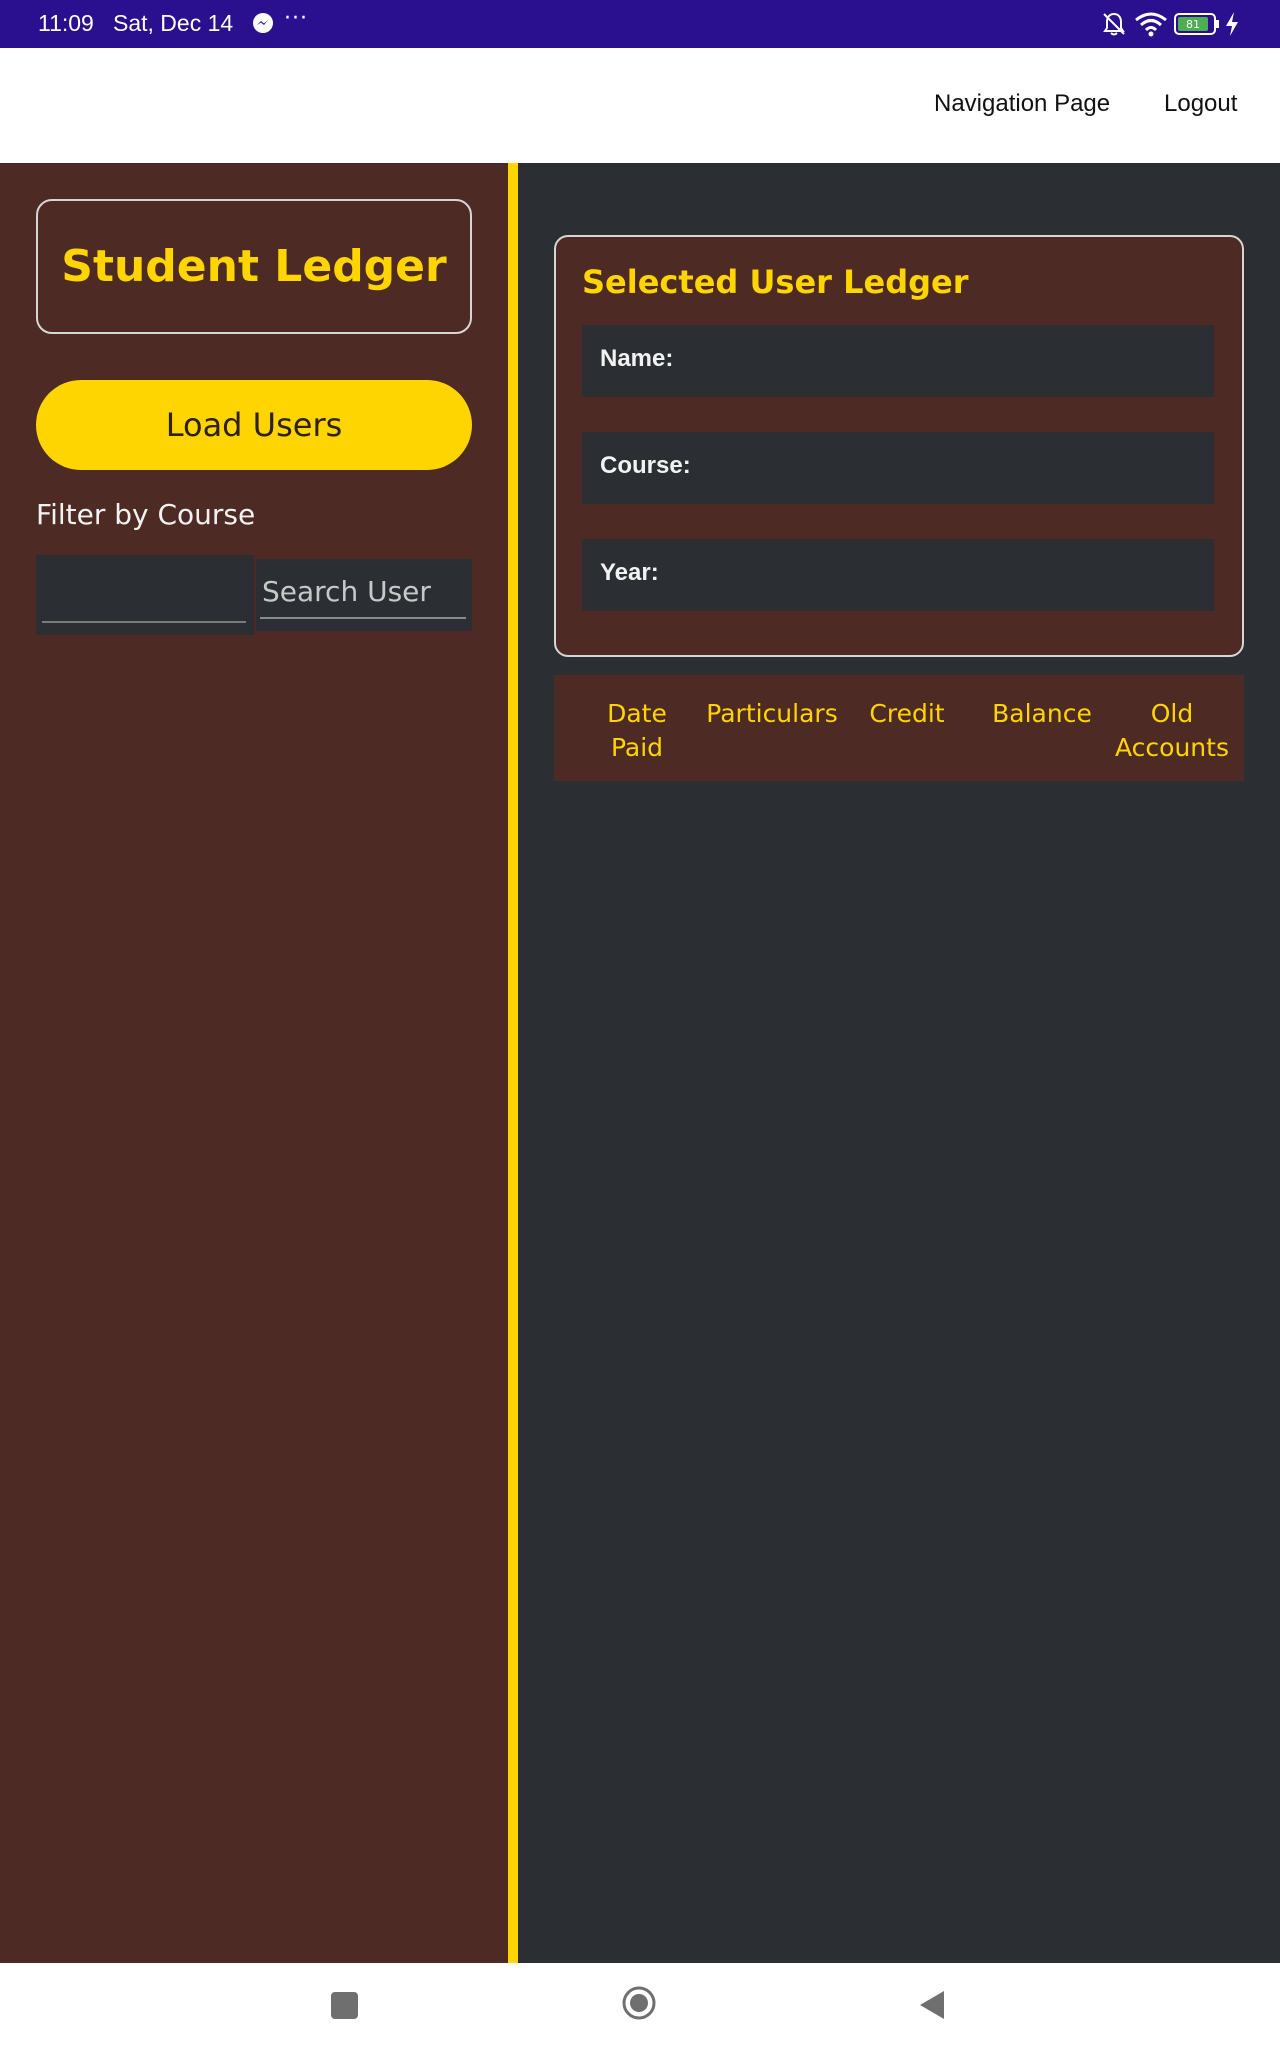 Image resolution: width=1280 pixels, height=2048 pixels. Describe the element at coordinates (1200, 104) in the screenshot. I see `logout-link: Logout` at that location.